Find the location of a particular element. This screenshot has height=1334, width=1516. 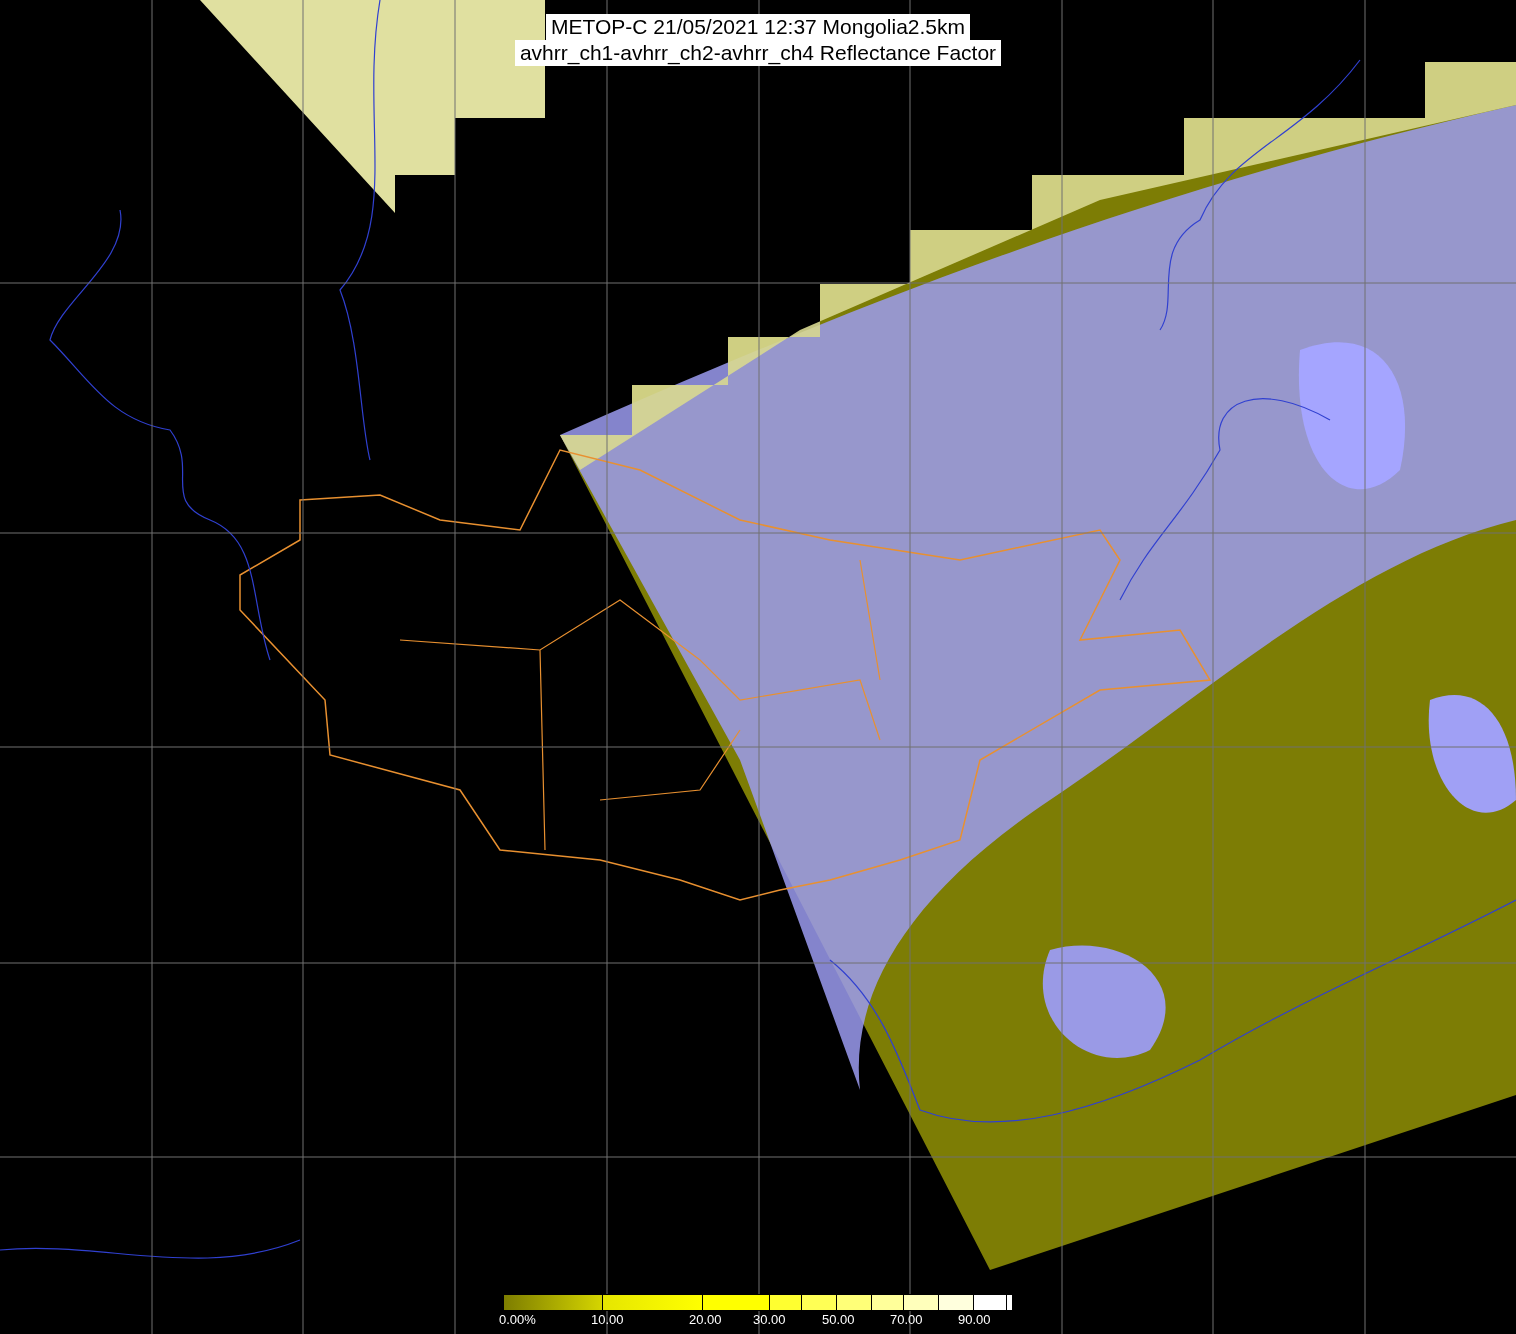

colorbar-label: 90.00 is located at coordinates (974, 1320).